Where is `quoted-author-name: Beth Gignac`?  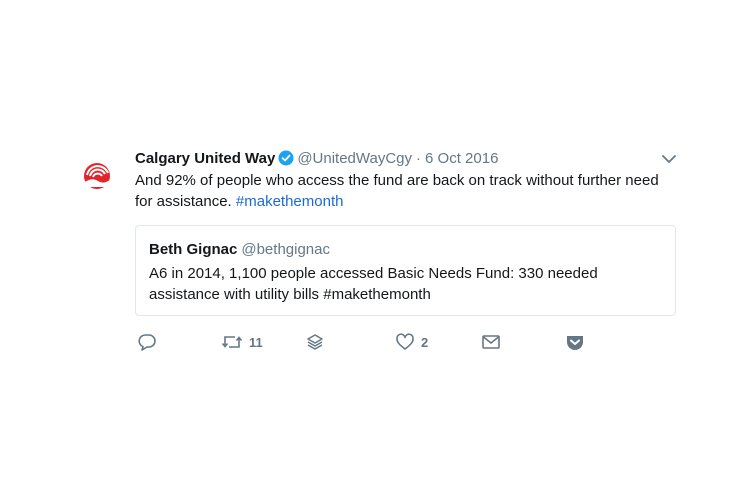 quoted-author-name: Beth Gignac is located at coordinates (193, 249).